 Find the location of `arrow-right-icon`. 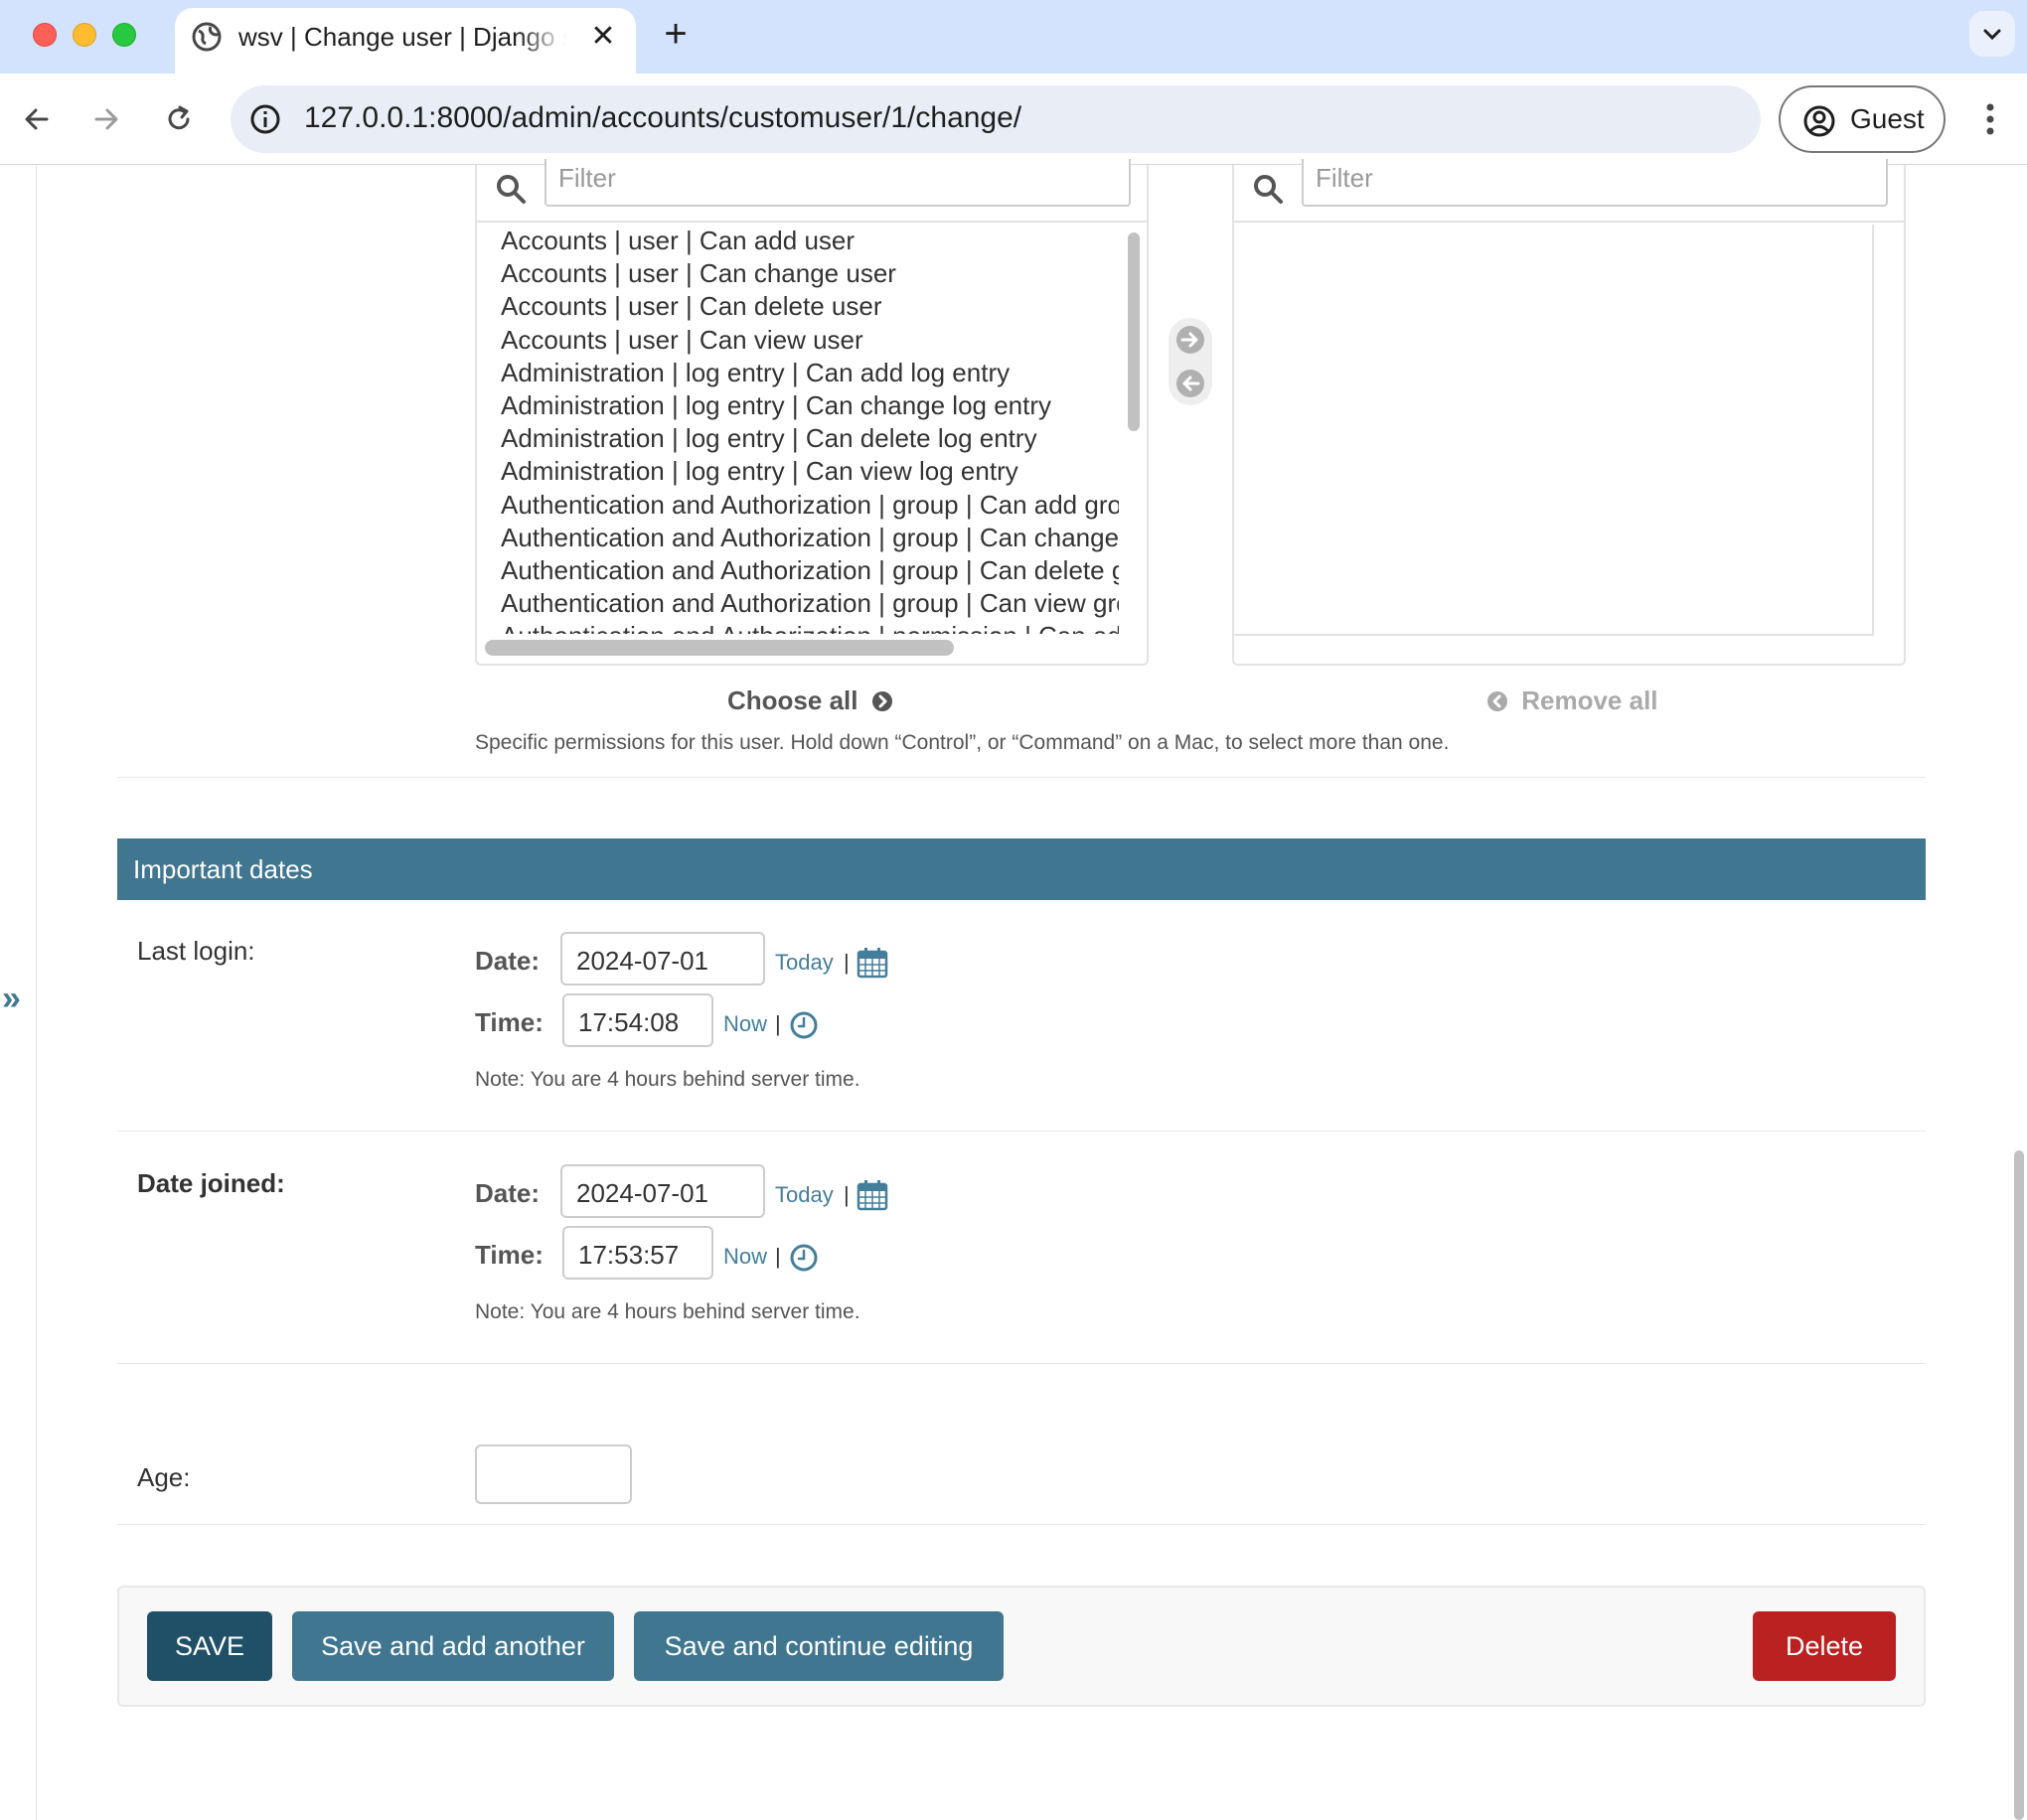

arrow-right-icon is located at coordinates (106, 119).